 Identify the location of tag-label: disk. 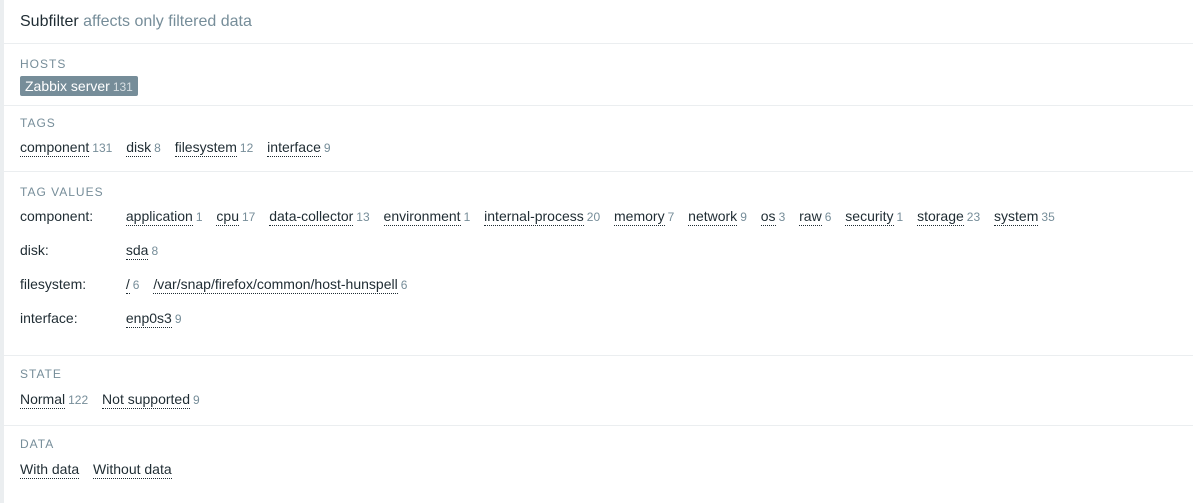
(139, 148).